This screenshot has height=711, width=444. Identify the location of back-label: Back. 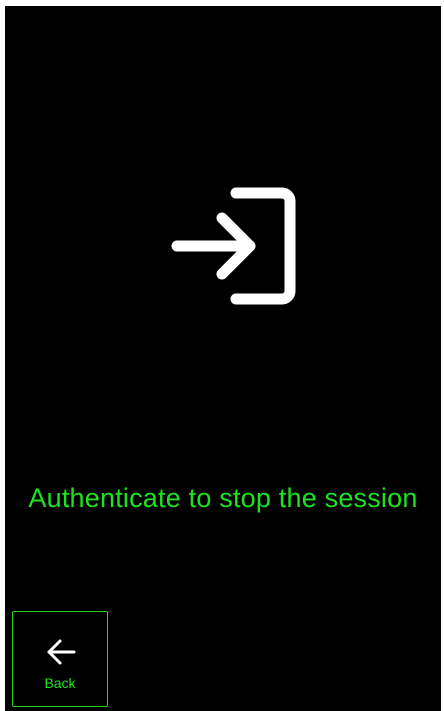
(60, 683).